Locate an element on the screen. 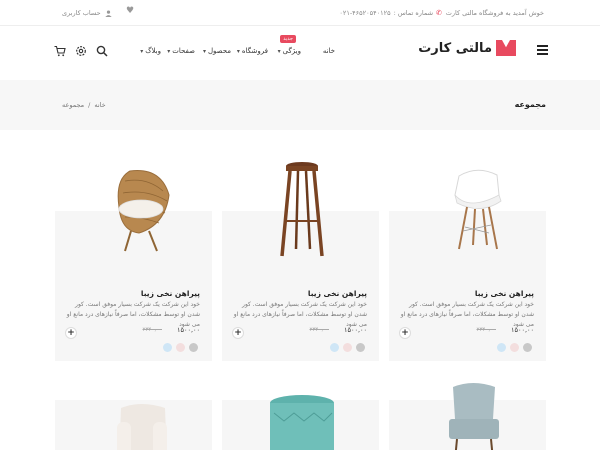  nav-home-label: خانه is located at coordinates (328, 51).